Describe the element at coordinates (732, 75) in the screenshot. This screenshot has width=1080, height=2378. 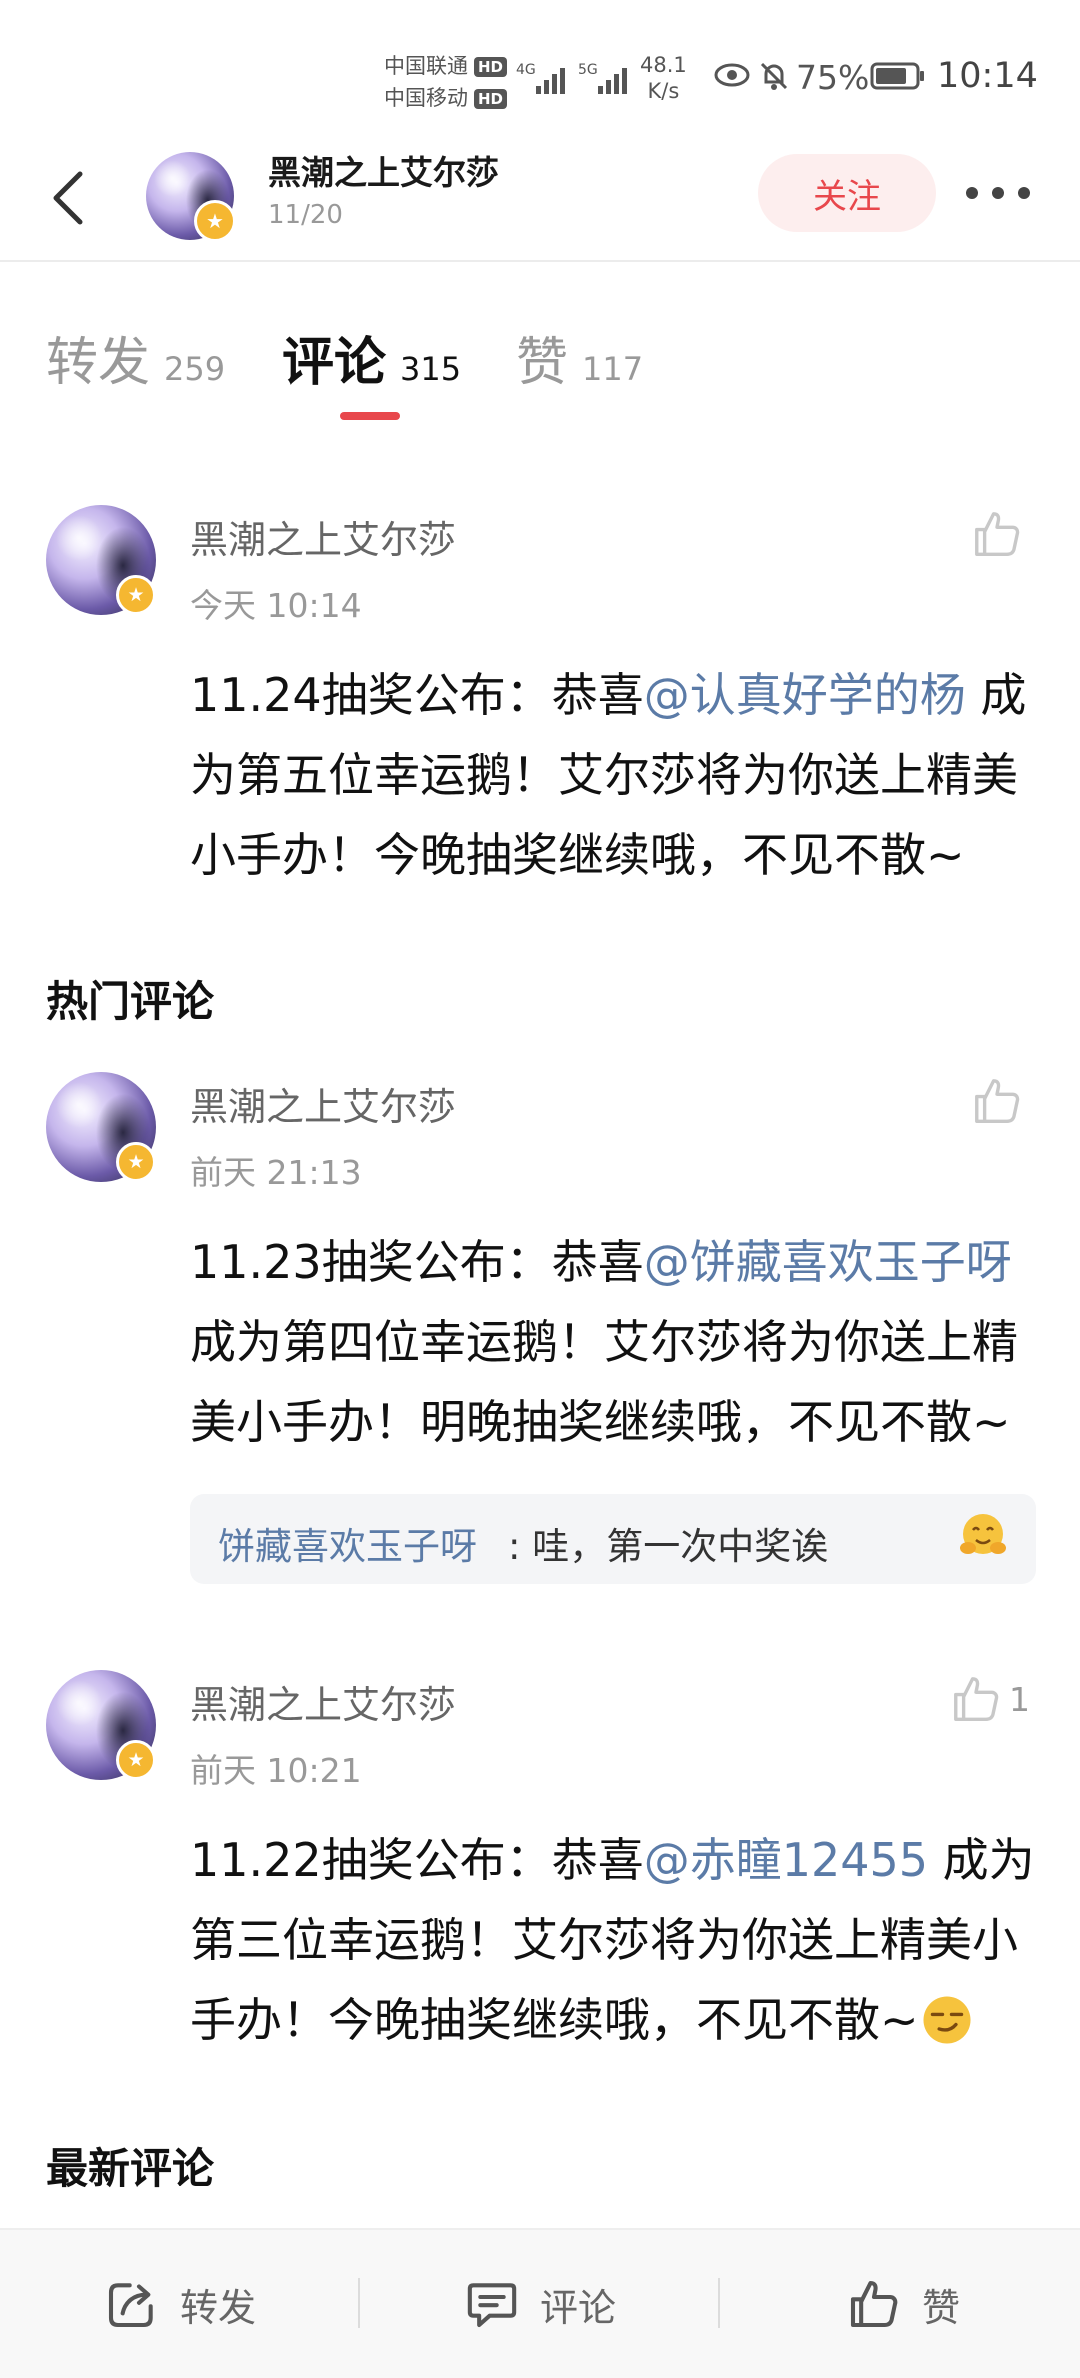
I see `eye-comfort-icon` at that location.